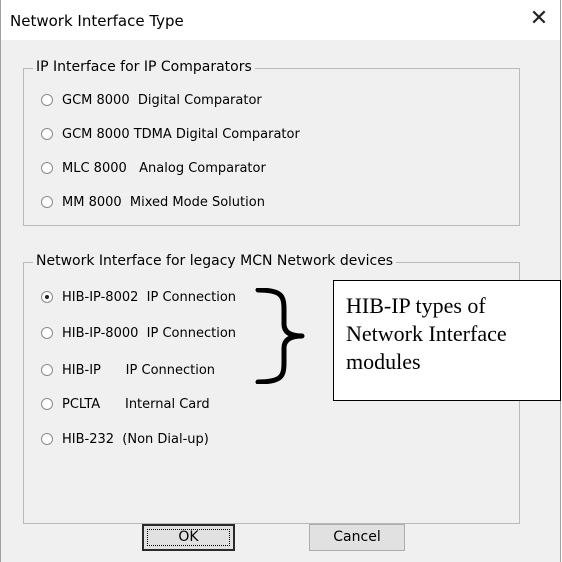 This screenshot has height=562, width=562. Describe the element at coordinates (280, 336) in the screenshot. I see `curly-brace-icon` at that location.